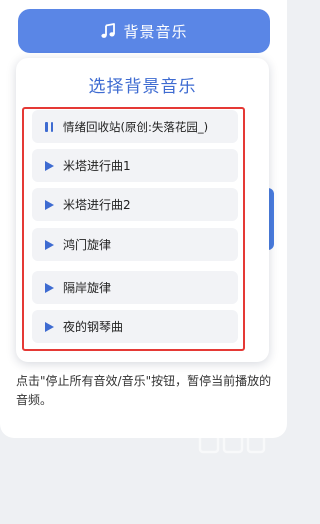 The image size is (320, 524). Describe the element at coordinates (142, 87) in the screenshot. I see `panel-title: 选择背景音乐` at that location.